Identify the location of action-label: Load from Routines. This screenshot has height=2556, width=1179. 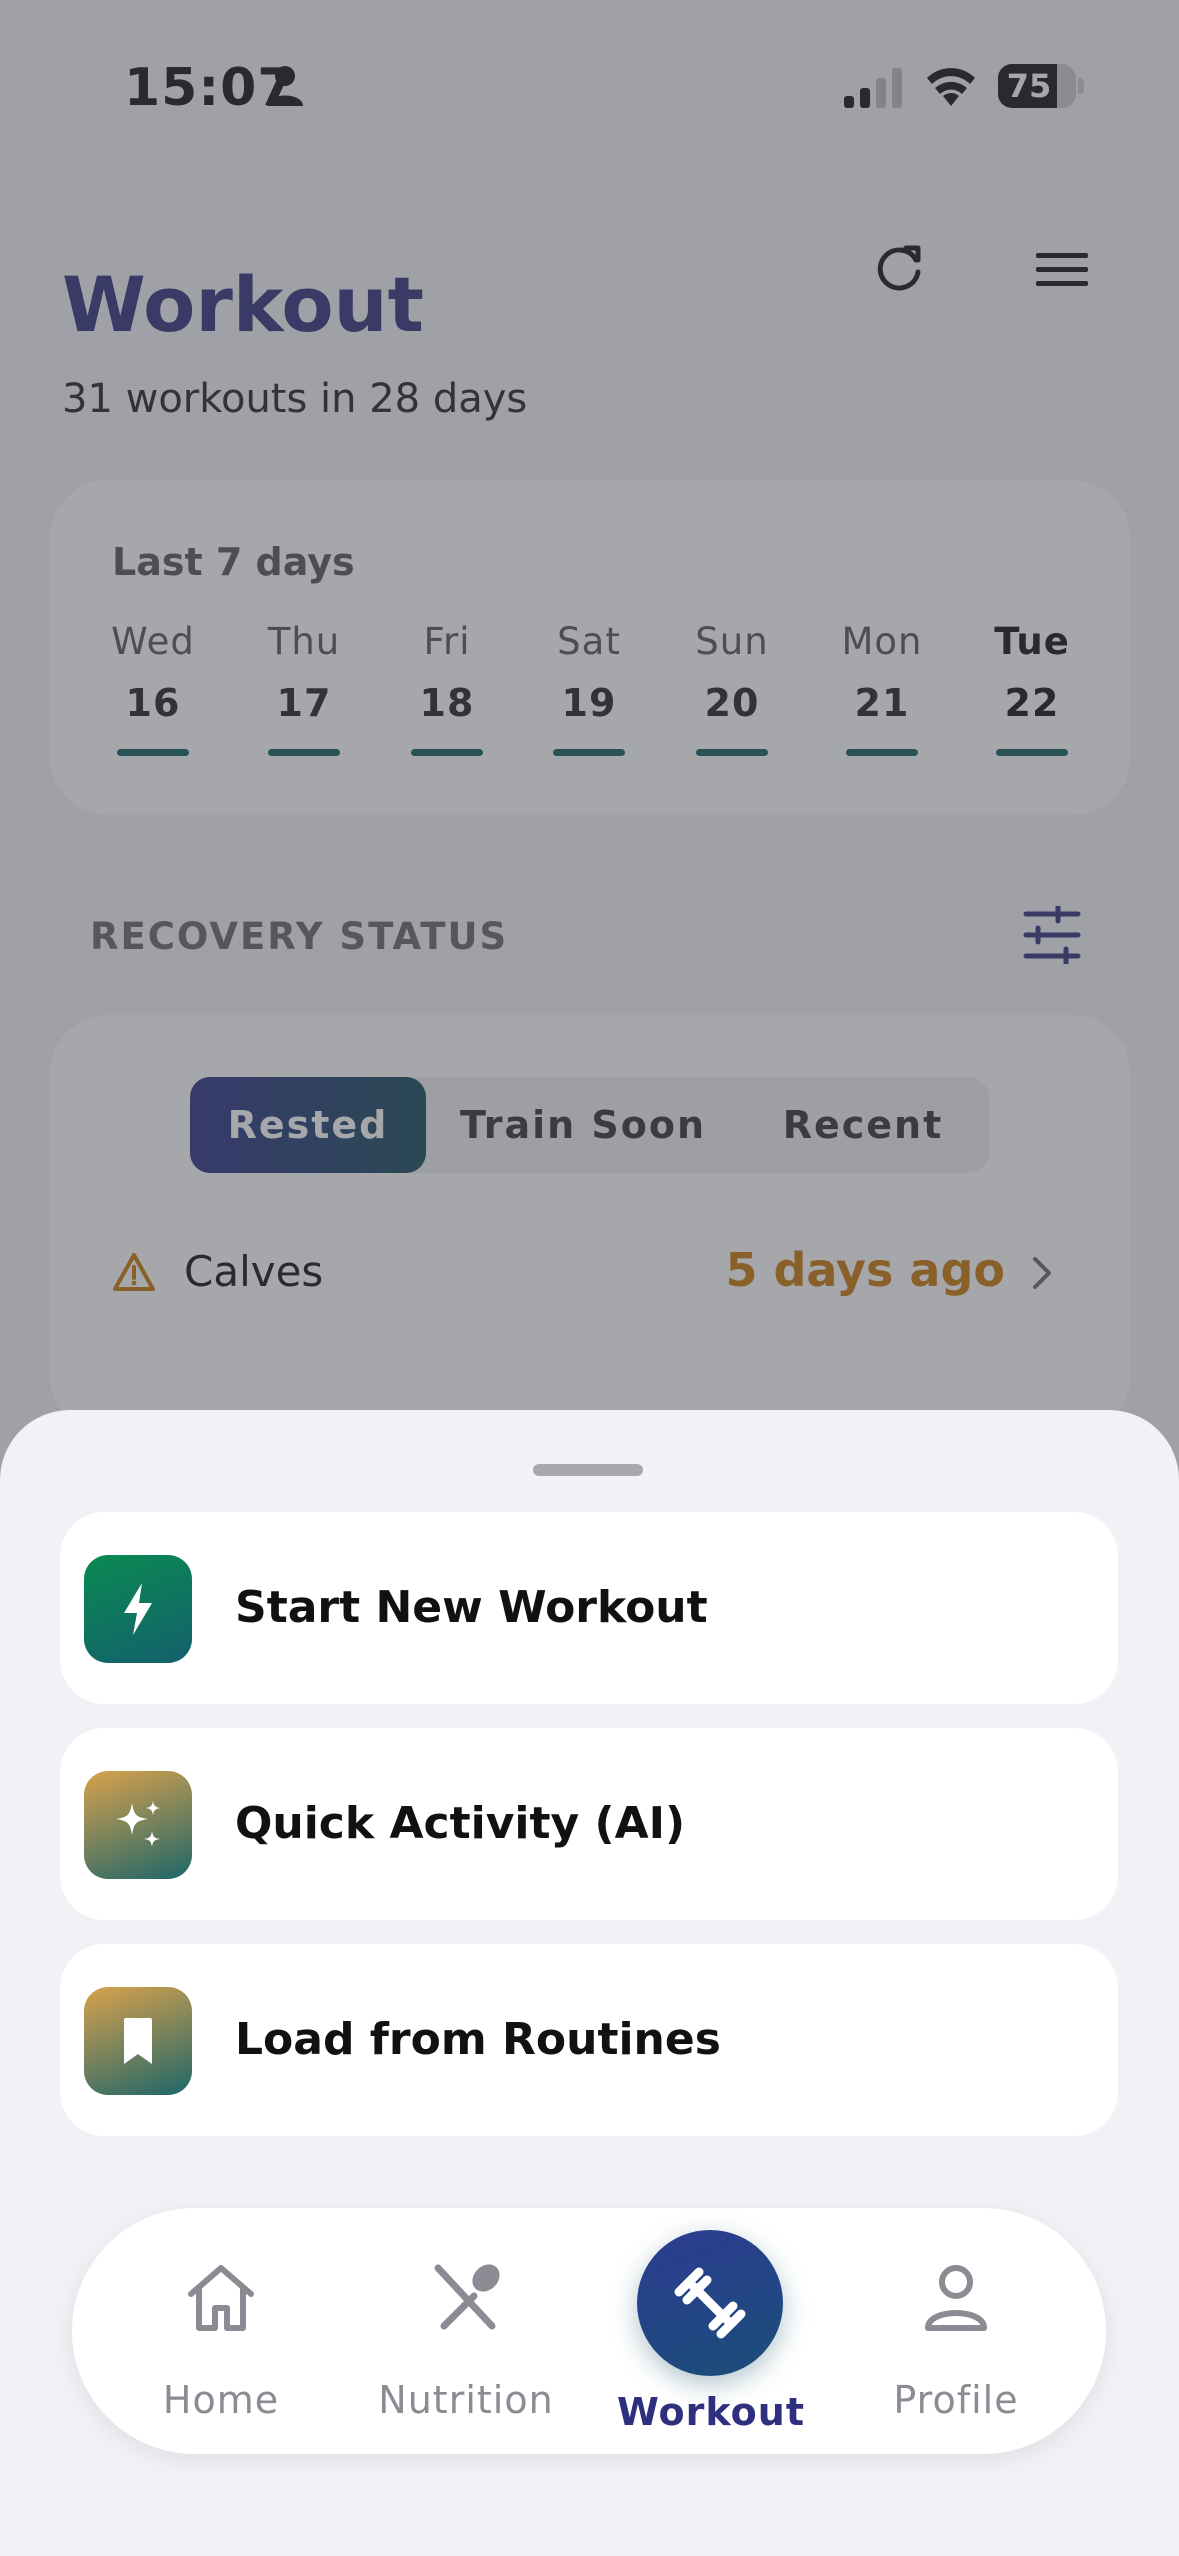
(478, 2039).